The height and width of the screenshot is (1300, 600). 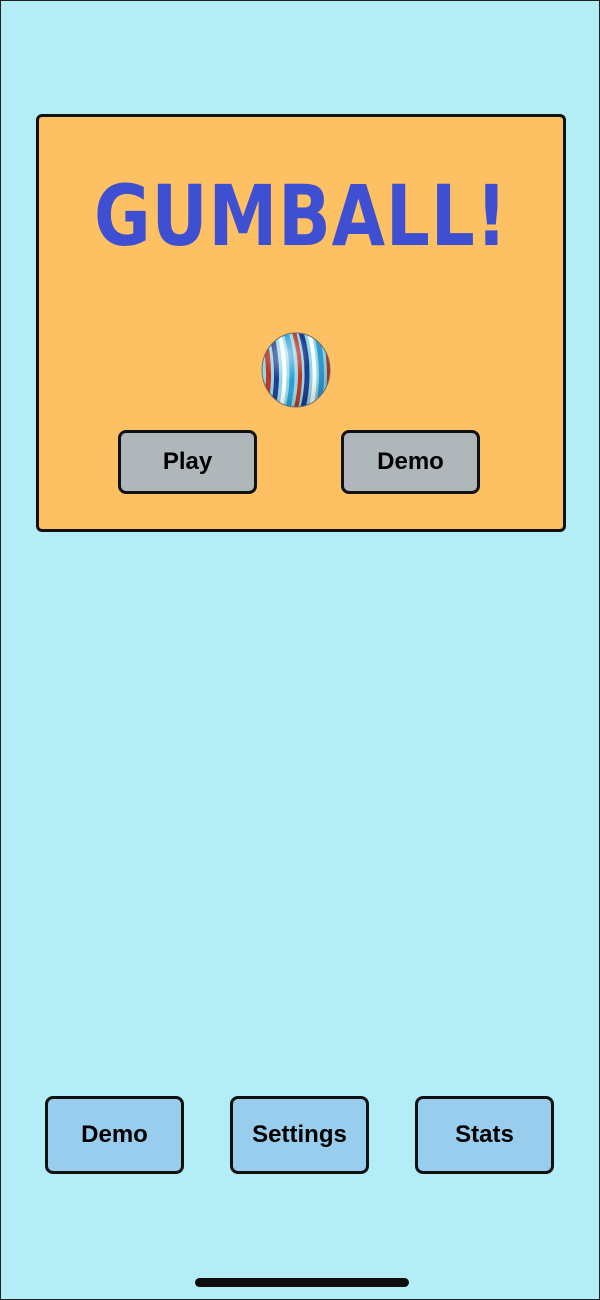 What do you see at coordinates (299, 1135) in the screenshot?
I see `settings-button: Settings` at bounding box center [299, 1135].